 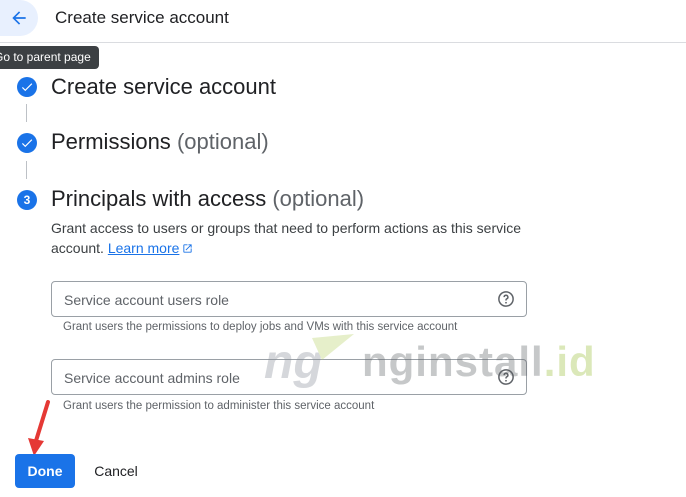 I want to click on step-3-title: Principals with access (optional), so click(x=208, y=198).